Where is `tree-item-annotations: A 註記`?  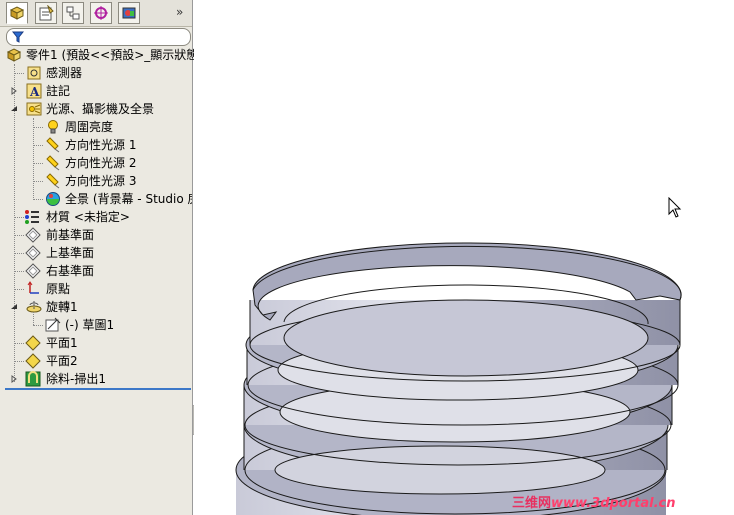
tree-item-annotations: A 註記 is located at coordinates (96, 91).